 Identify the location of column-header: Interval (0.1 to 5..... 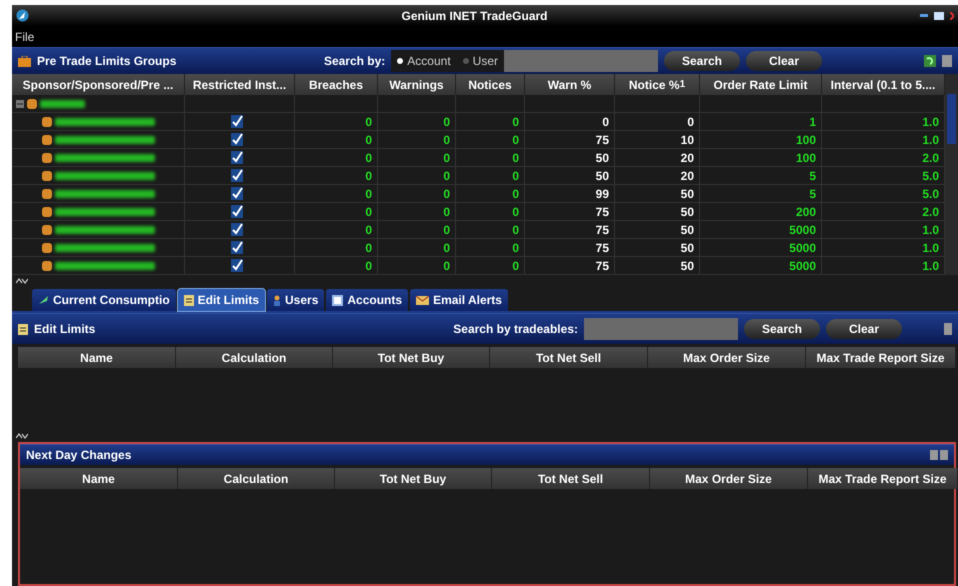
(883, 84).